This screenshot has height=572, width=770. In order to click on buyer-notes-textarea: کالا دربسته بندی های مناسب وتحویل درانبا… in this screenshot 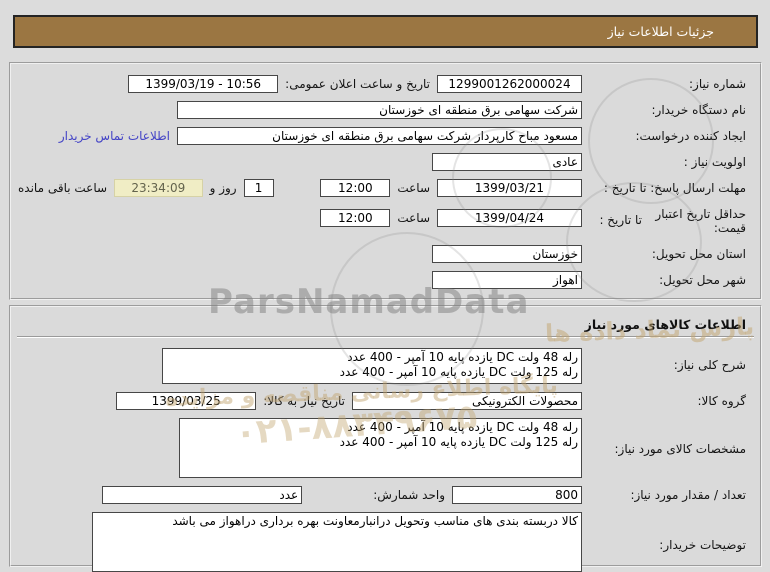, I will do `click(337, 542)`.